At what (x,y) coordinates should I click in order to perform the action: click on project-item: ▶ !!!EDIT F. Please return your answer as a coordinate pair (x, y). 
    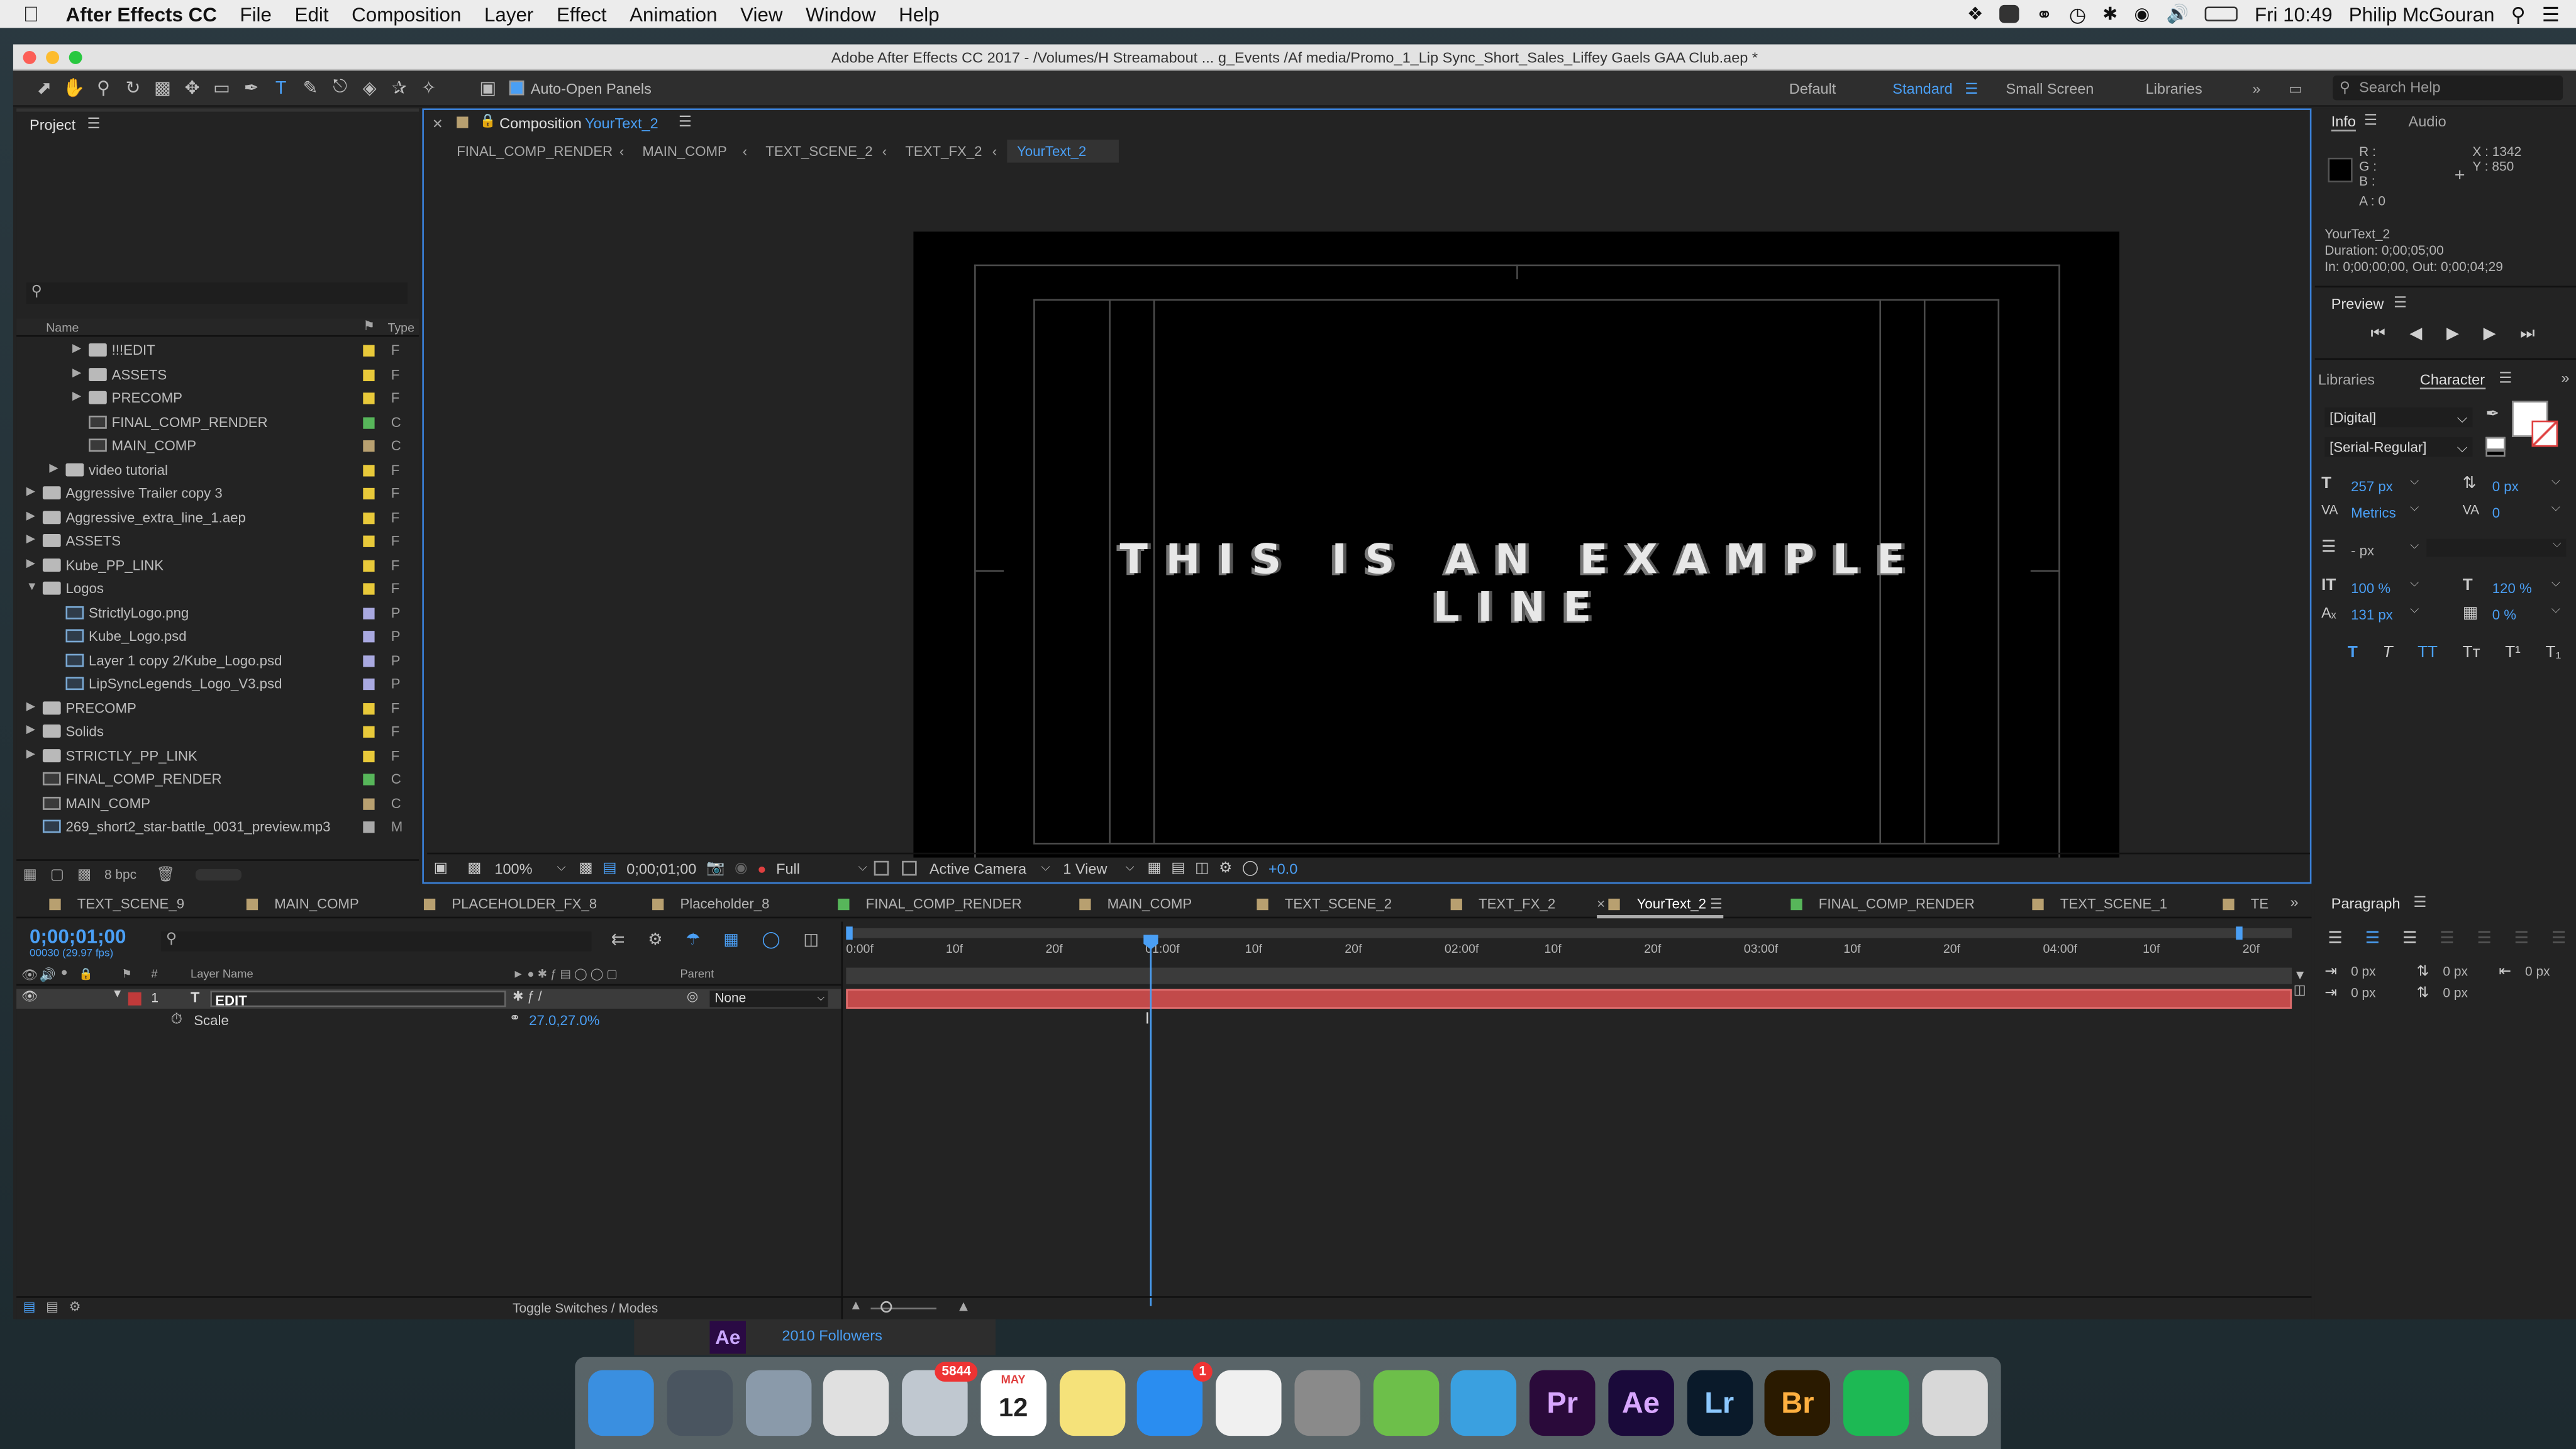
    Looking at the image, I should click on (213, 350).